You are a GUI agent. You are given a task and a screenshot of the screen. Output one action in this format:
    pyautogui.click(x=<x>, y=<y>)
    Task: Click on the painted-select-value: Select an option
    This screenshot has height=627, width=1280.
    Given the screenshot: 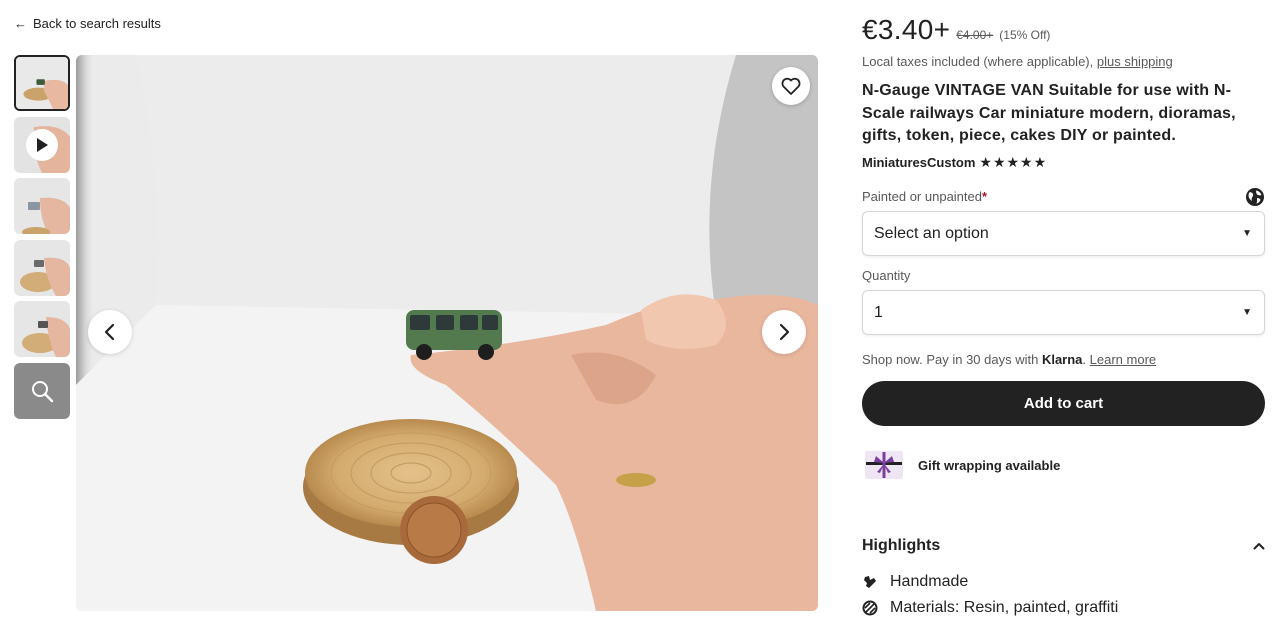 What is the action you would take?
    pyautogui.click(x=931, y=233)
    